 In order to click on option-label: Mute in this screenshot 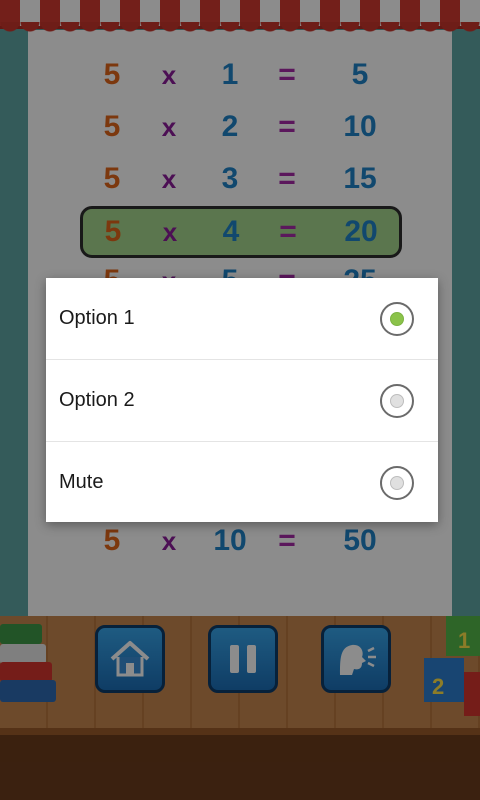, I will do `click(81, 482)`.